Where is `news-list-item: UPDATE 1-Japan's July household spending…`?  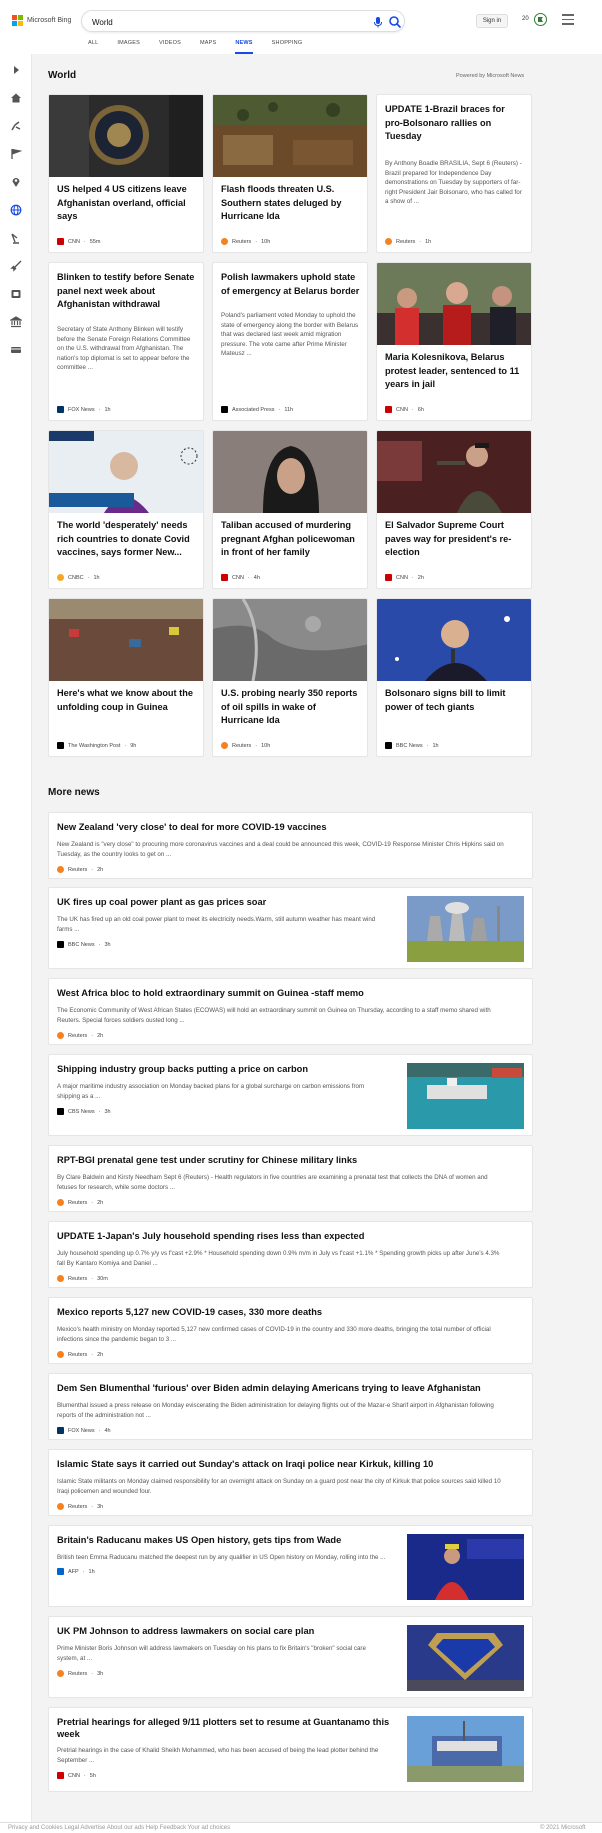 news-list-item: UPDATE 1-Japan's July household spending… is located at coordinates (290, 1254).